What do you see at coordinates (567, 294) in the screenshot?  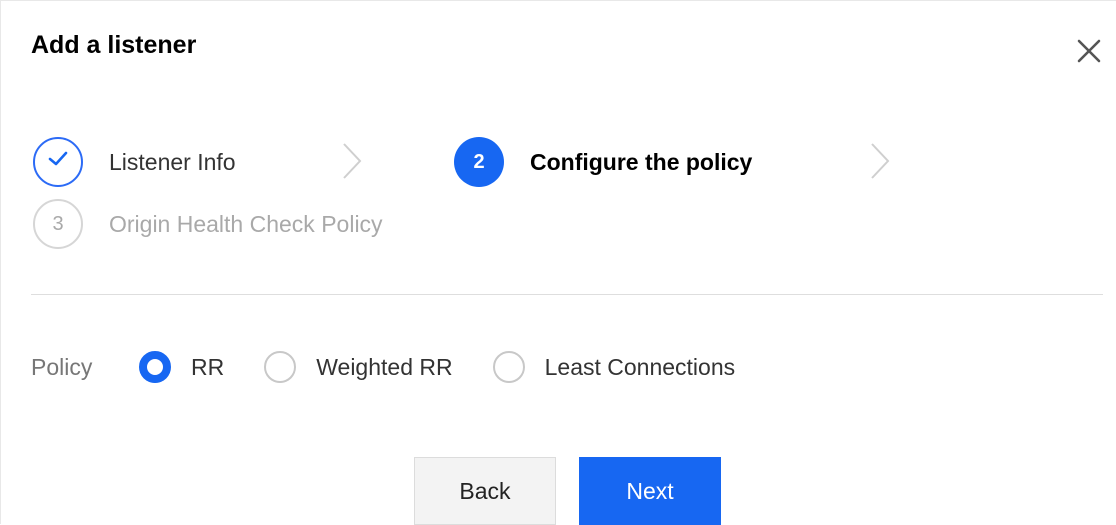 I see `divider` at bounding box center [567, 294].